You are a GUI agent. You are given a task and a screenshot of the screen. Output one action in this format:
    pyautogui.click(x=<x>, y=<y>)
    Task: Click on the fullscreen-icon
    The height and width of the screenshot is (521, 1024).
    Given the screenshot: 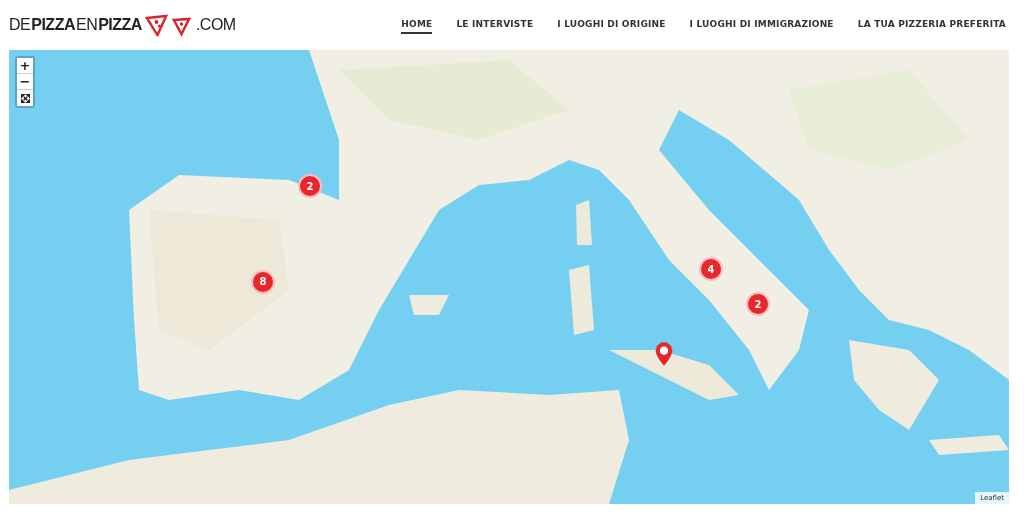 What is the action you would take?
    pyautogui.click(x=25, y=98)
    